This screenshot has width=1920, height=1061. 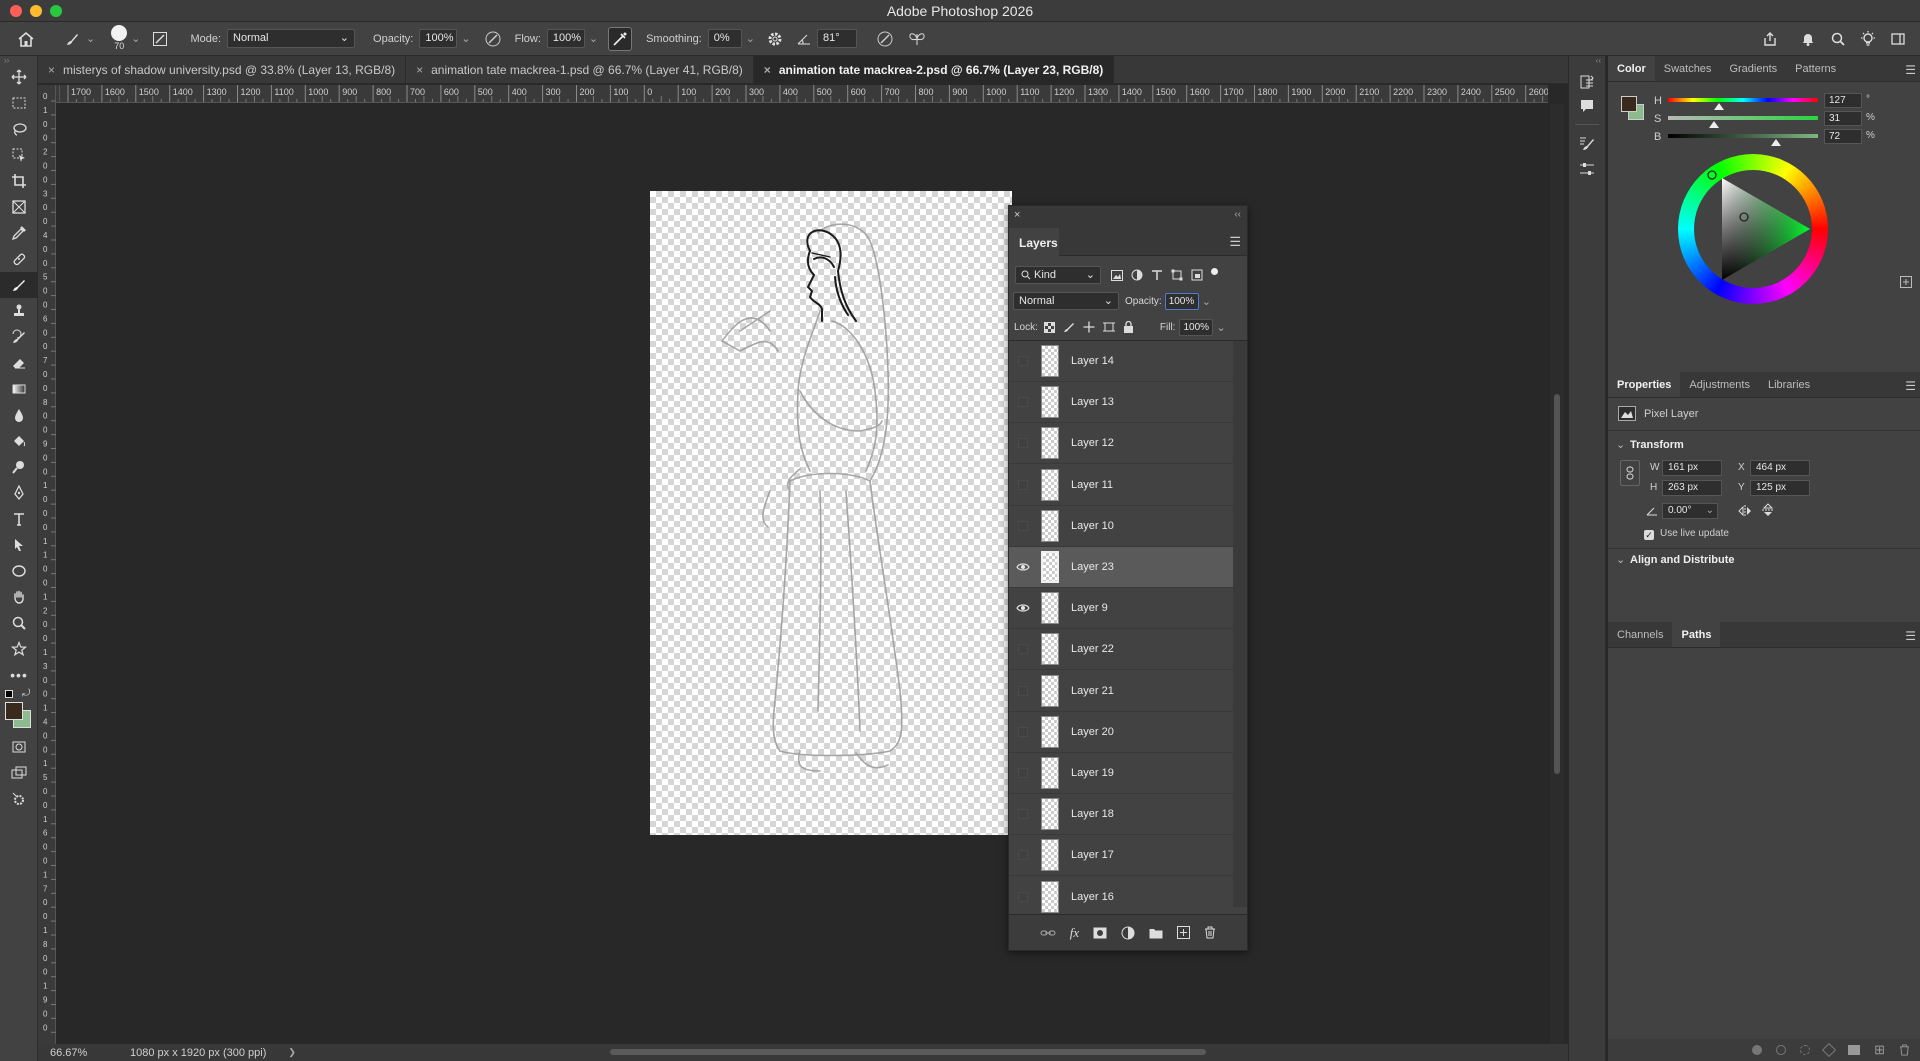 What do you see at coordinates (19, 493) in the screenshot?
I see `pen-tool-icon` at bounding box center [19, 493].